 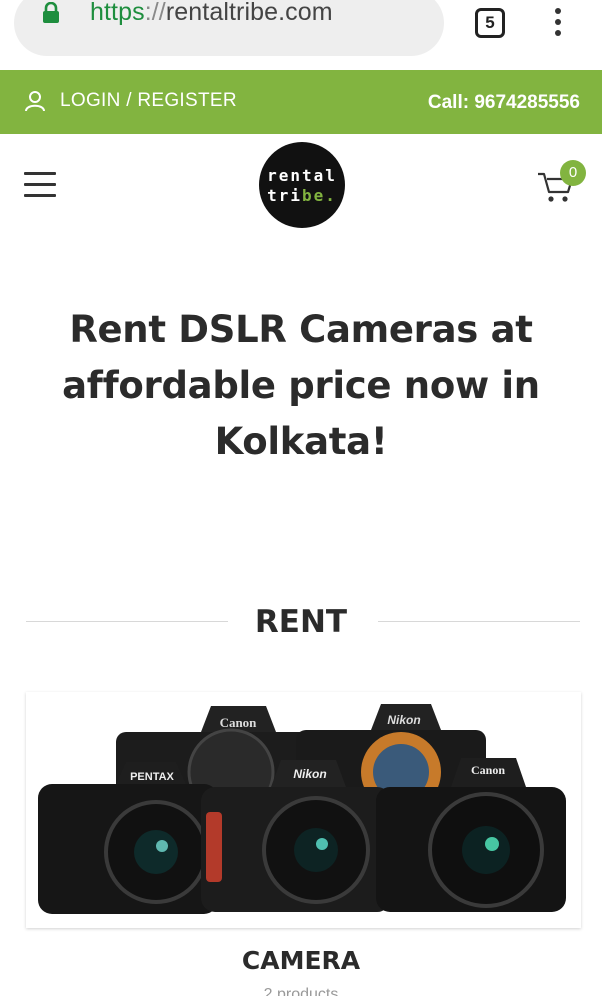 What do you see at coordinates (301, 102) in the screenshot?
I see `top-info-bar: LOGIN / REGISTER Call: 9674285556` at bounding box center [301, 102].